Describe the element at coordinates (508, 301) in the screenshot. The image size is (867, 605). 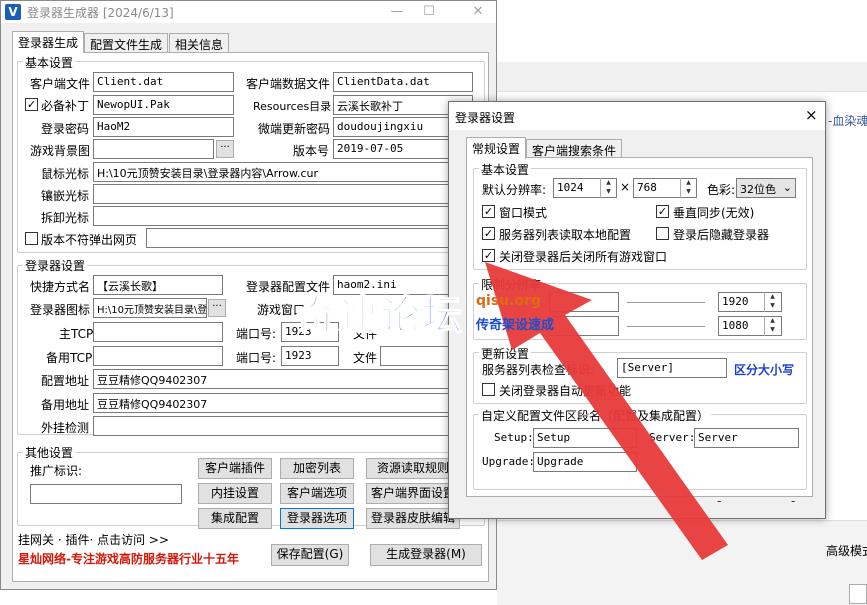
I see `watermark-site: qisu.org` at that location.